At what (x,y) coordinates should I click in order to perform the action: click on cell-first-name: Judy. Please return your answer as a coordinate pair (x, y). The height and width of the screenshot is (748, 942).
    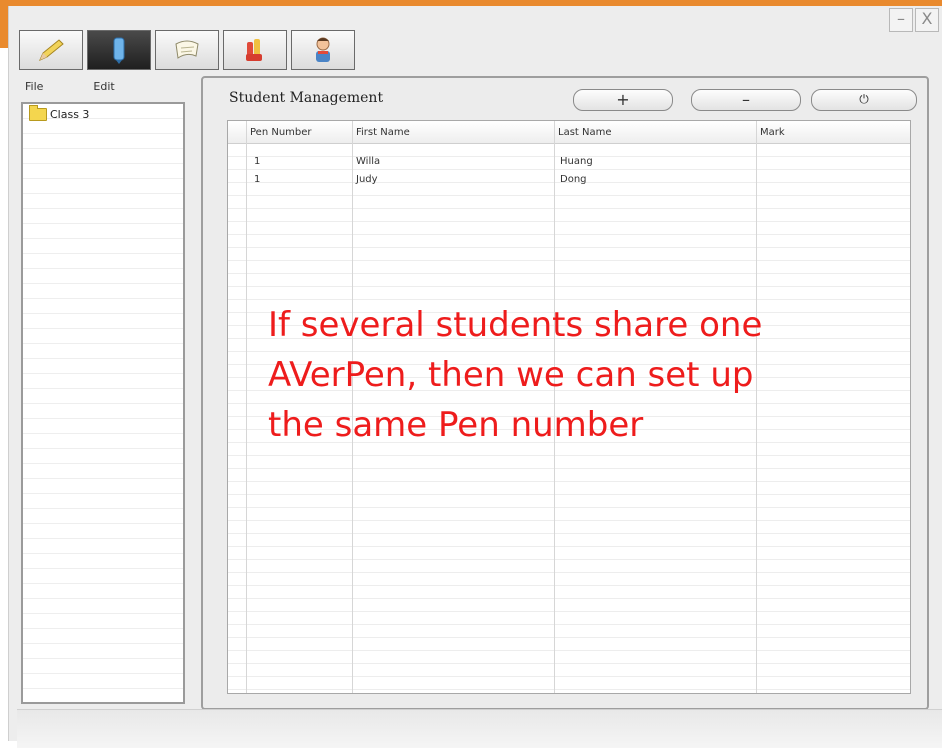
    Looking at the image, I should click on (367, 179).